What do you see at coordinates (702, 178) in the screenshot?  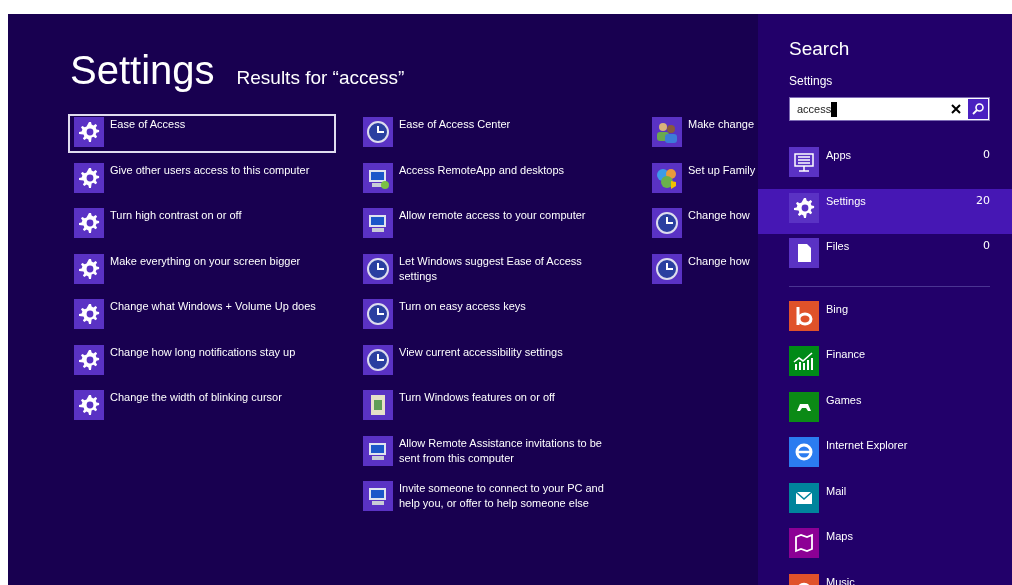 I see `result-item: Set up Family` at bounding box center [702, 178].